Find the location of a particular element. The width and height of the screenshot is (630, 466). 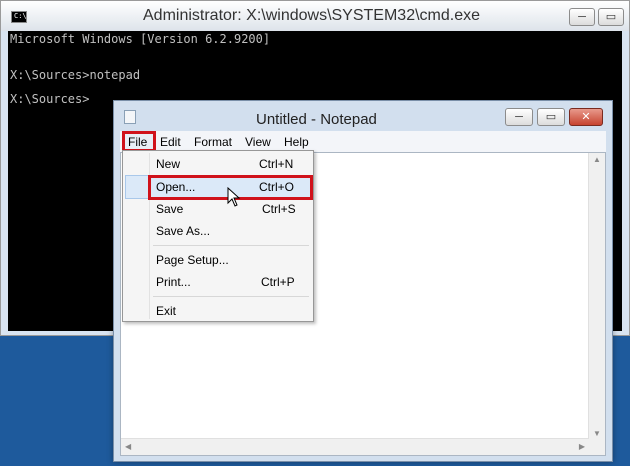

size-grip is located at coordinates (597, 447).